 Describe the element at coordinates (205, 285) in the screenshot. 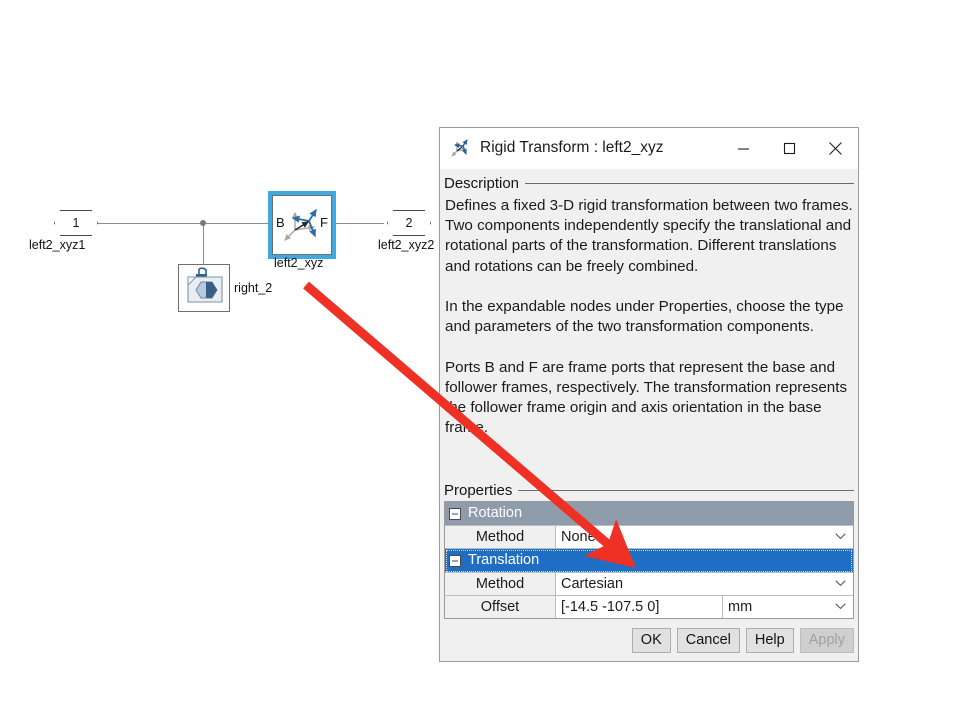

I see `file-solid-icon` at that location.